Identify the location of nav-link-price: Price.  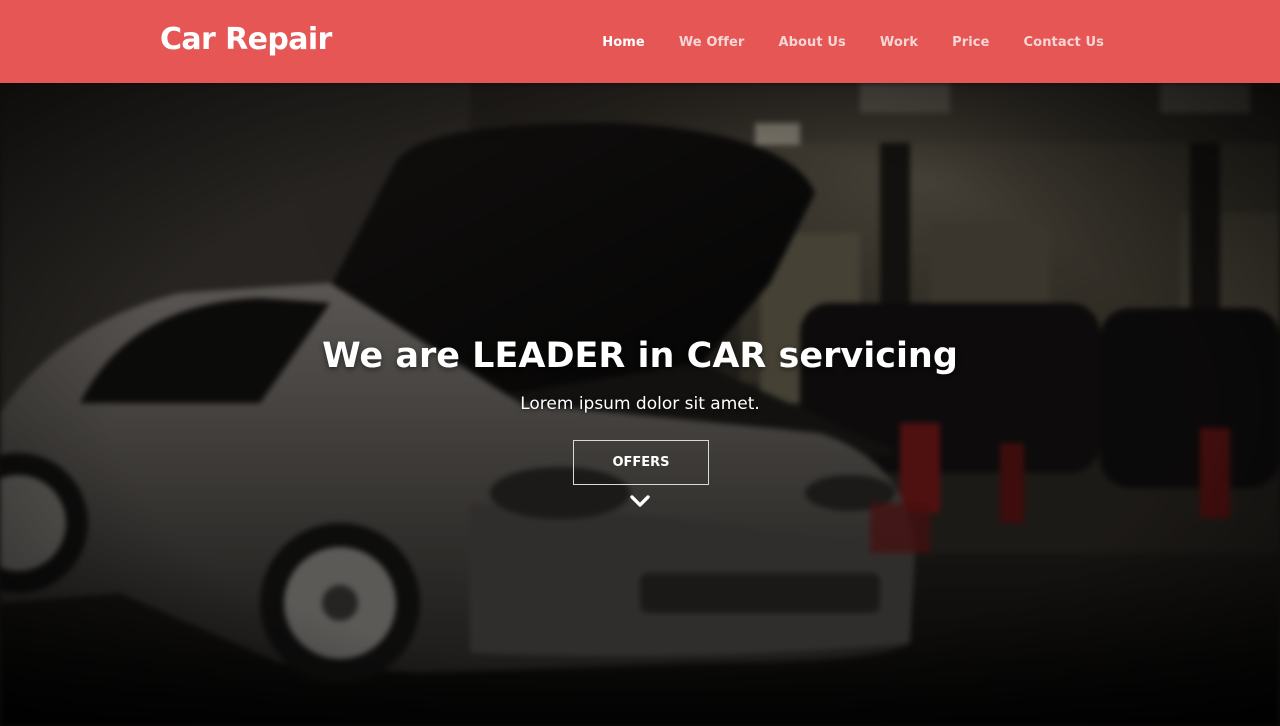
(970, 42).